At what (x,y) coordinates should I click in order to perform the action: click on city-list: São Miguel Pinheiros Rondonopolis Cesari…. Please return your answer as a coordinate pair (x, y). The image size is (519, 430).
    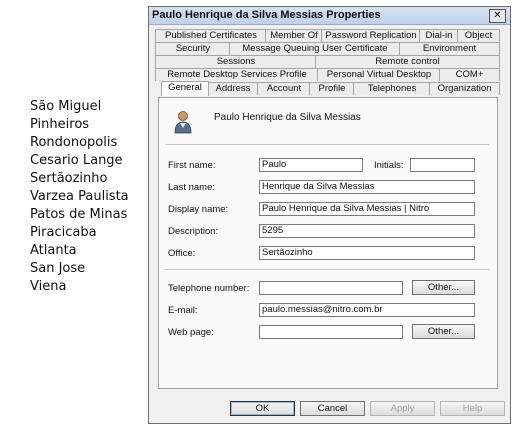
    Looking at the image, I should click on (79, 197).